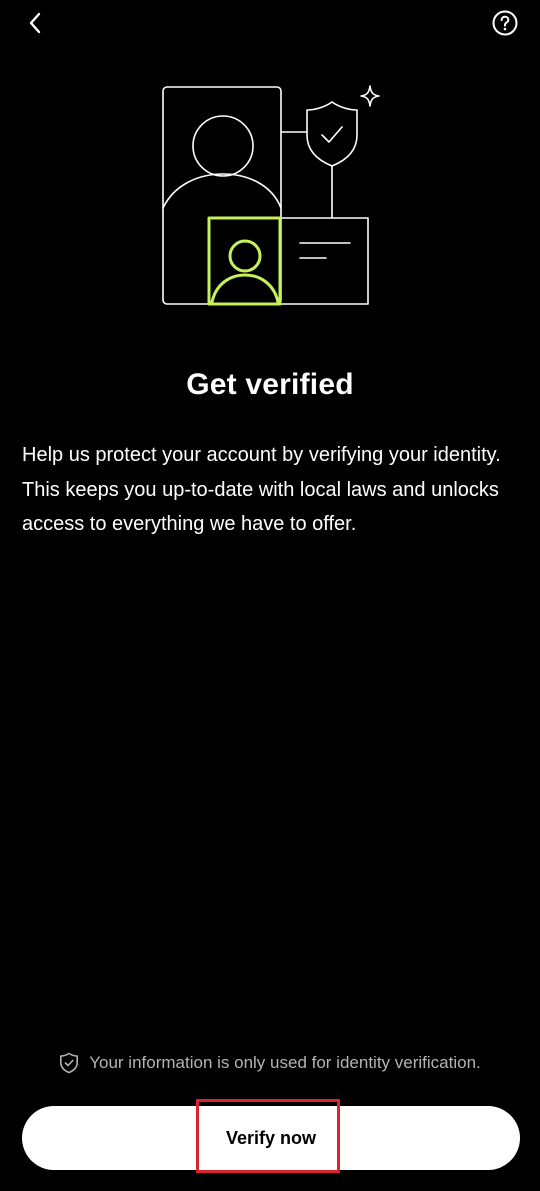 The image size is (540, 1191). I want to click on shield-shape, so click(332, 134).